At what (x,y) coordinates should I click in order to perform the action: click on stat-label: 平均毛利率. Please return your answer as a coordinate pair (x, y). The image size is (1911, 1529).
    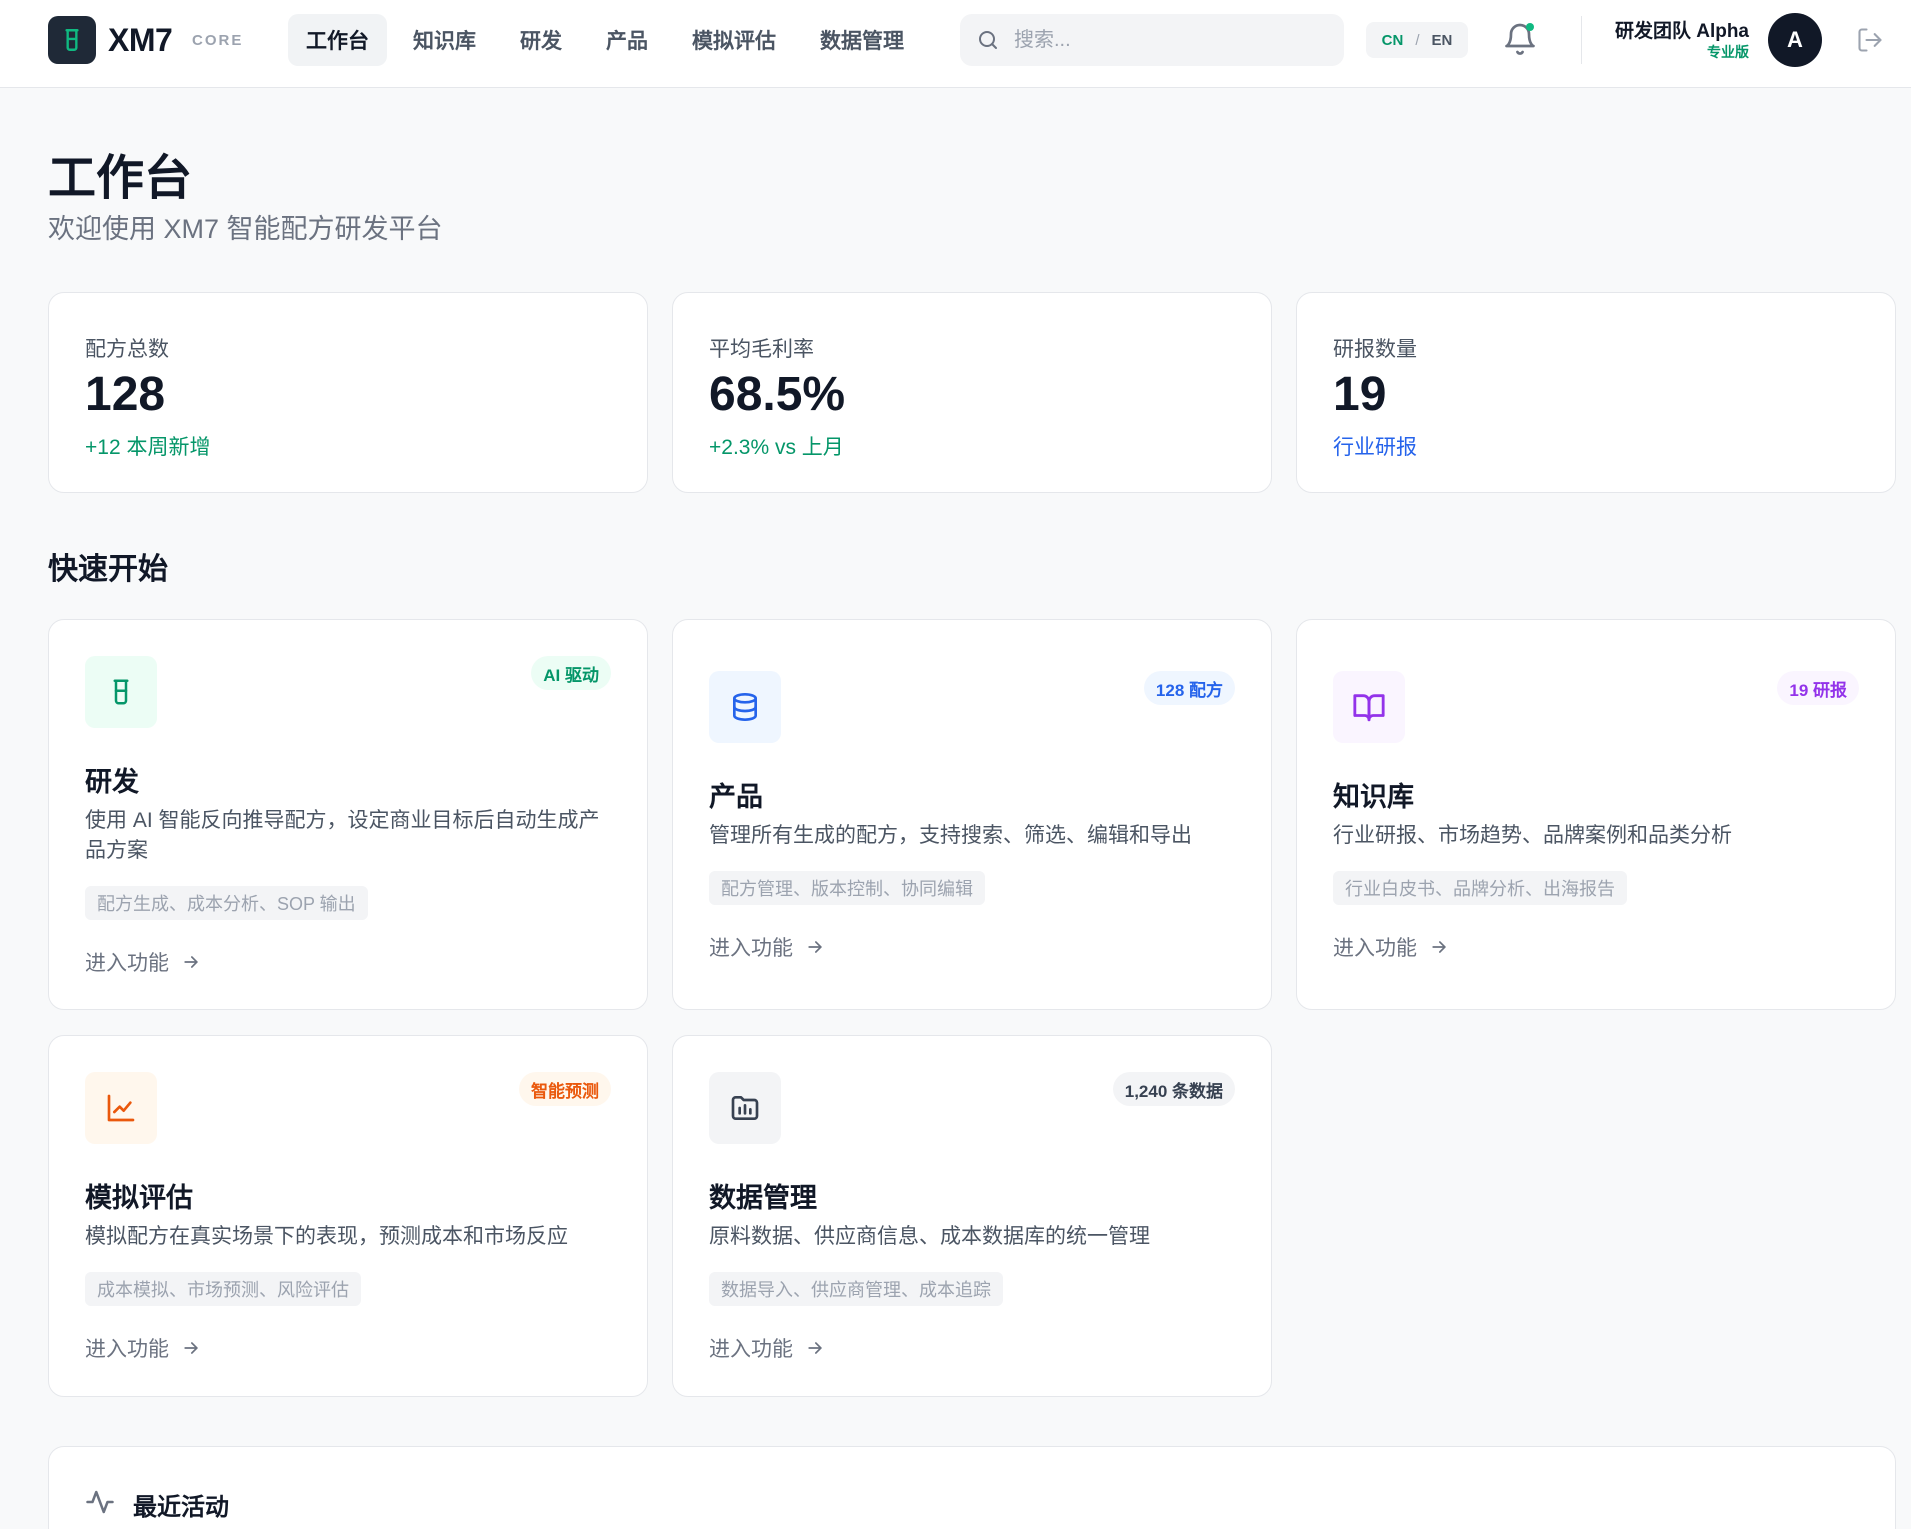
    Looking at the image, I should click on (761, 349).